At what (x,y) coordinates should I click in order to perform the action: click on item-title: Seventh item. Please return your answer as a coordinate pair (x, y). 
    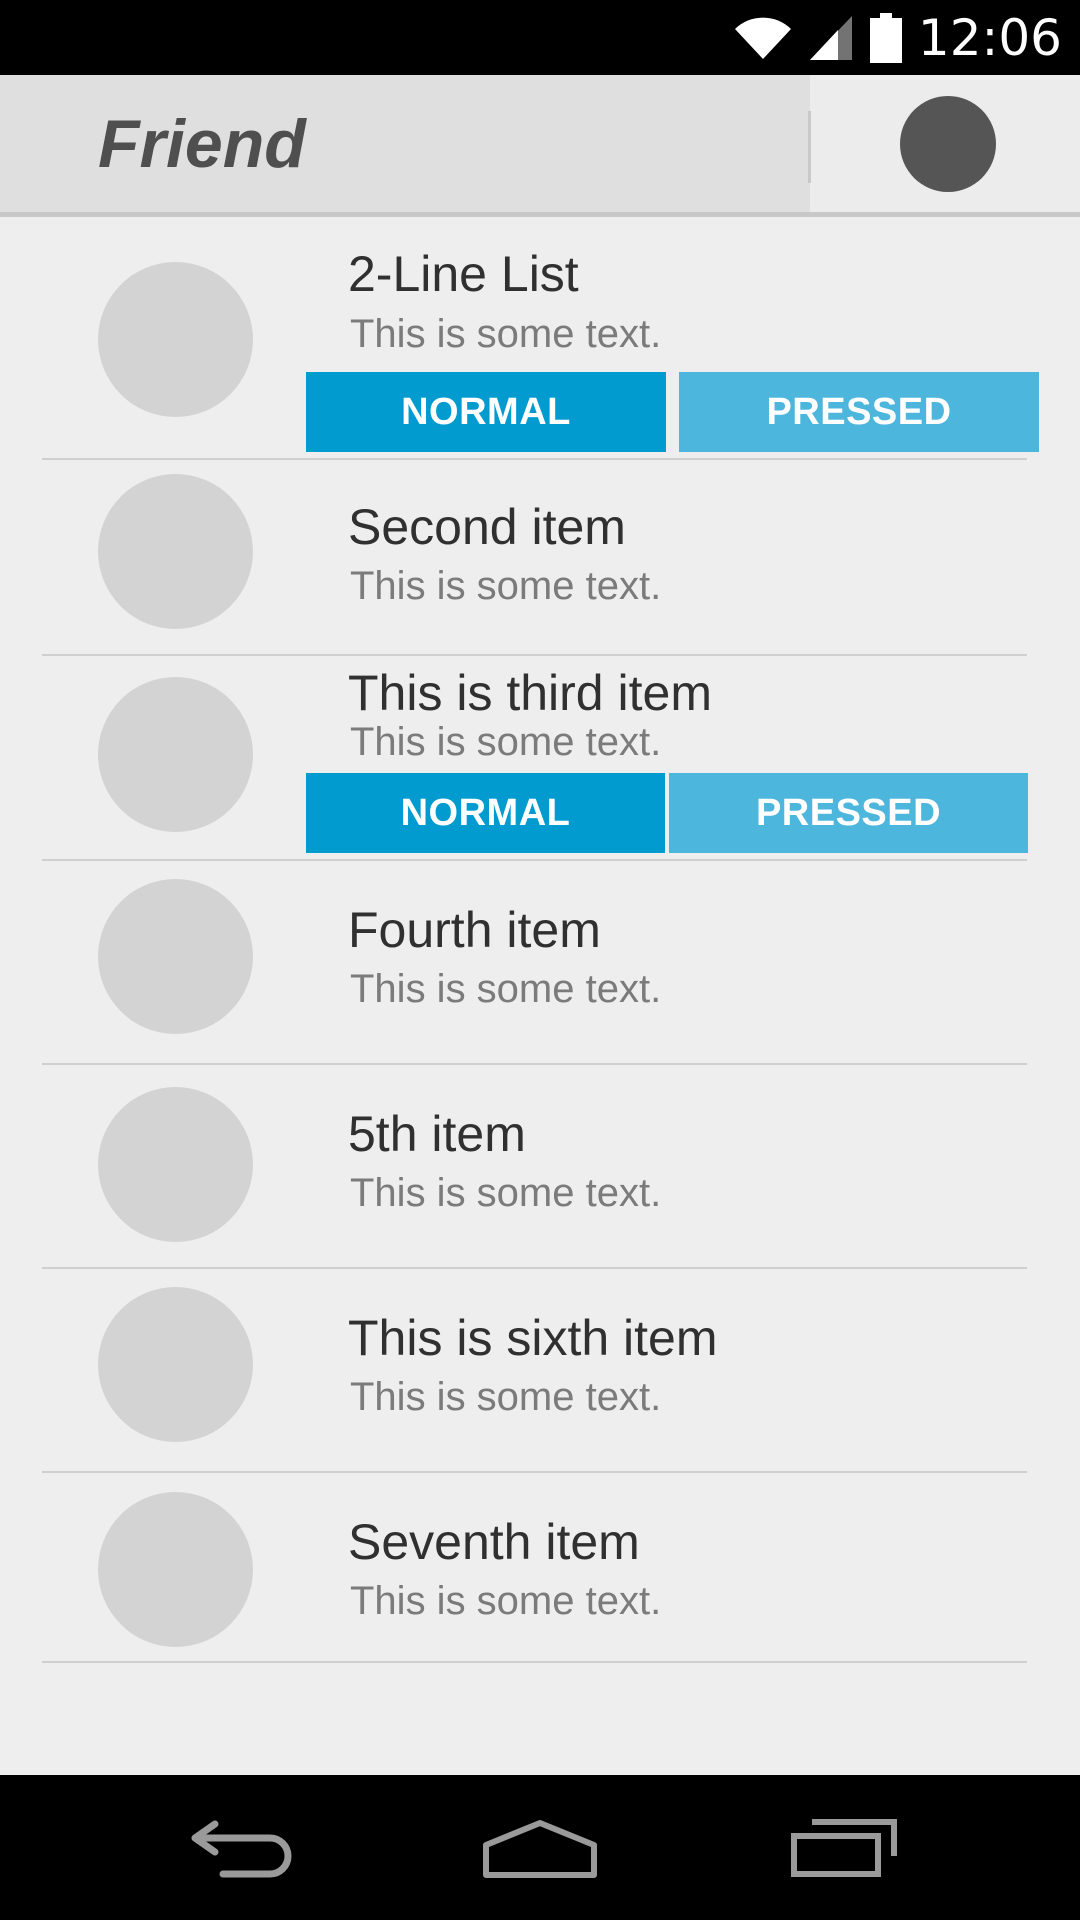
    Looking at the image, I should click on (494, 1542).